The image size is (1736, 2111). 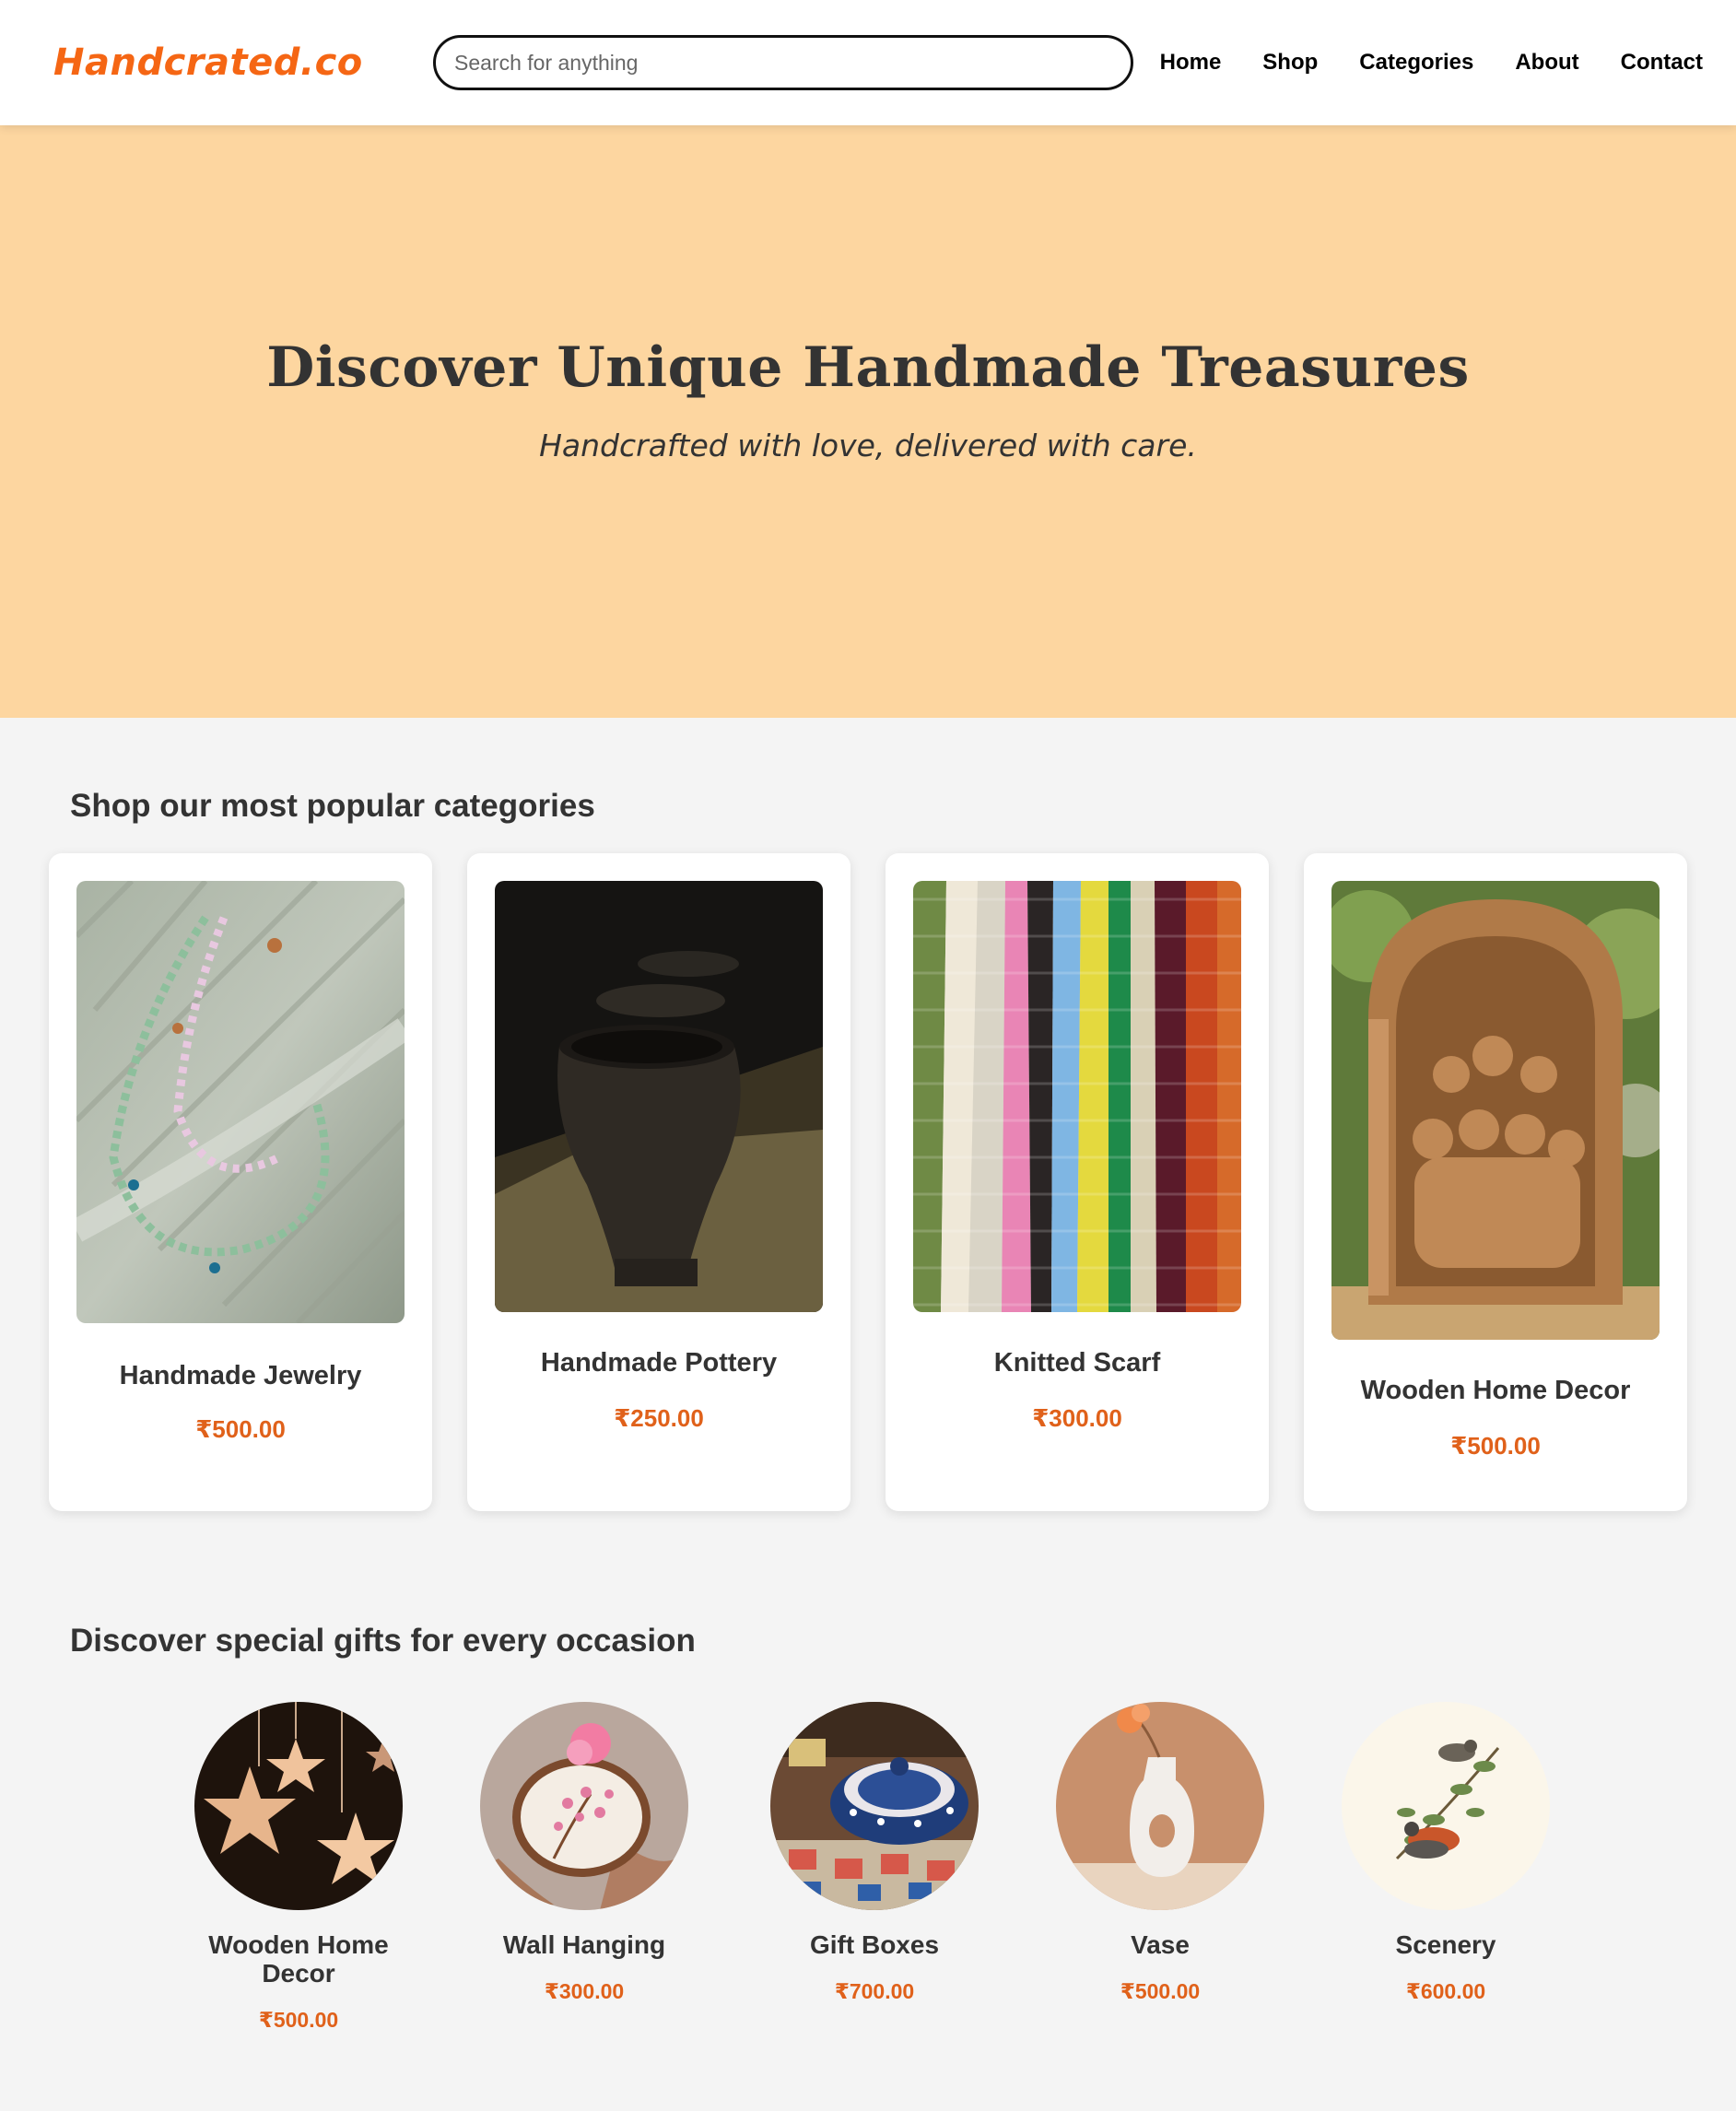 What do you see at coordinates (241, 1102) in the screenshot?
I see `jewelry-image` at bounding box center [241, 1102].